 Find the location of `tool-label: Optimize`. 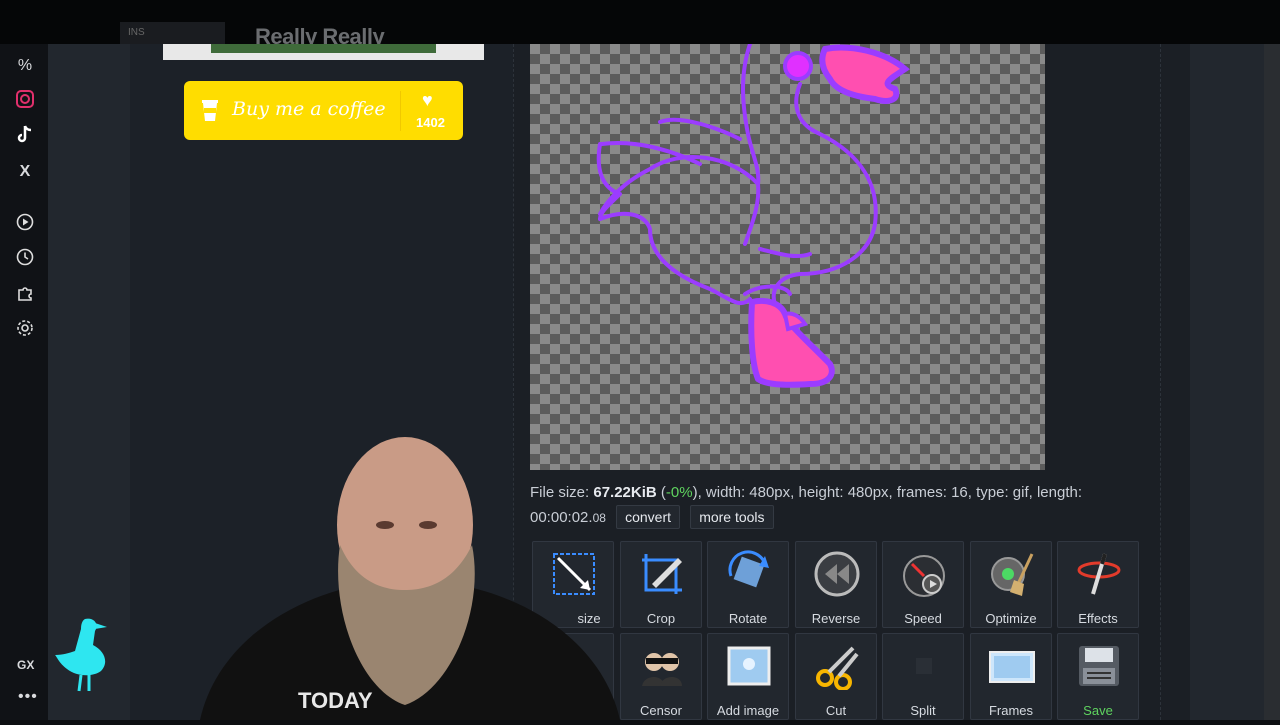

tool-label: Optimize is located at coordinates (1011, 618).